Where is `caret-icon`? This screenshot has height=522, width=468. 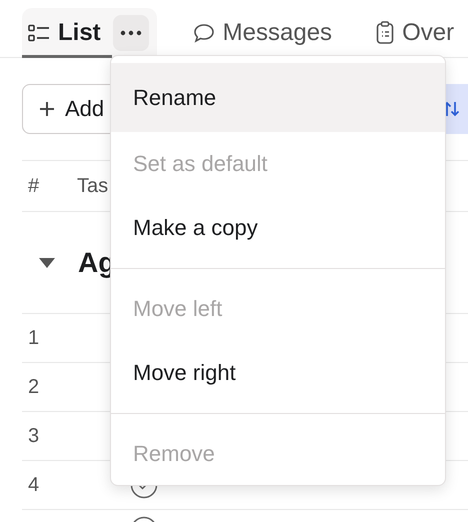
caret-icon is located at coordinates (47, 262).